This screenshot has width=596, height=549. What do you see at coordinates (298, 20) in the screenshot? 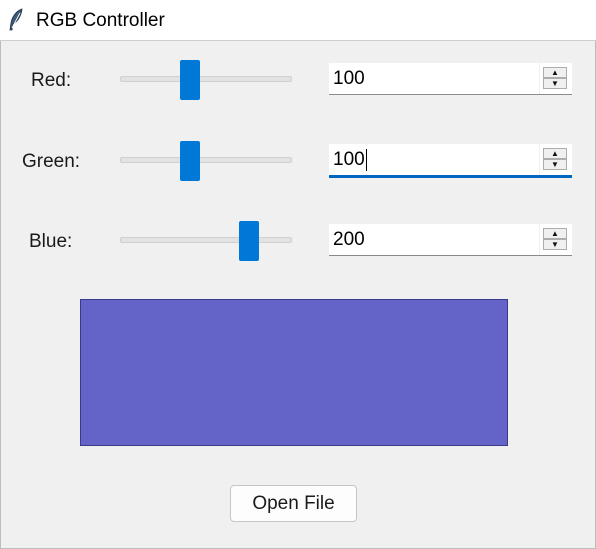
I see `title-bar: RGB Controller` at bounding box center [298, 20].